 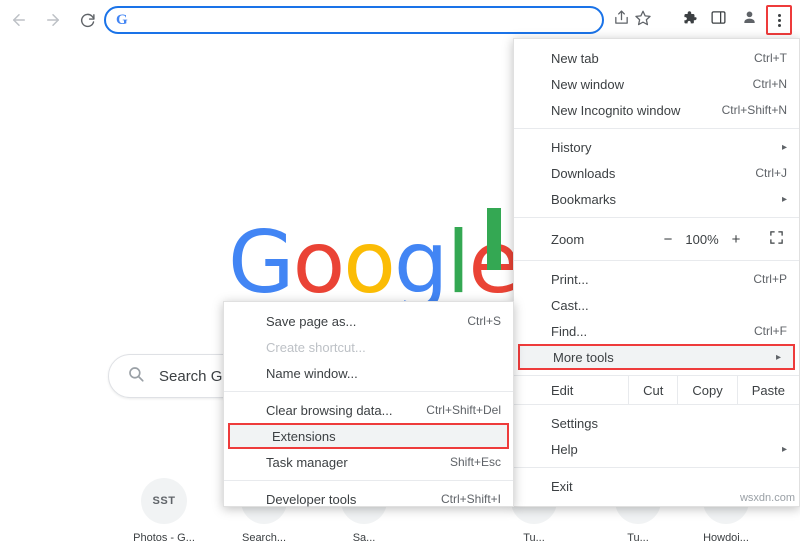 I want to click on menu-item-shortcut: Ctrl+S, so click(x=484, y=321).